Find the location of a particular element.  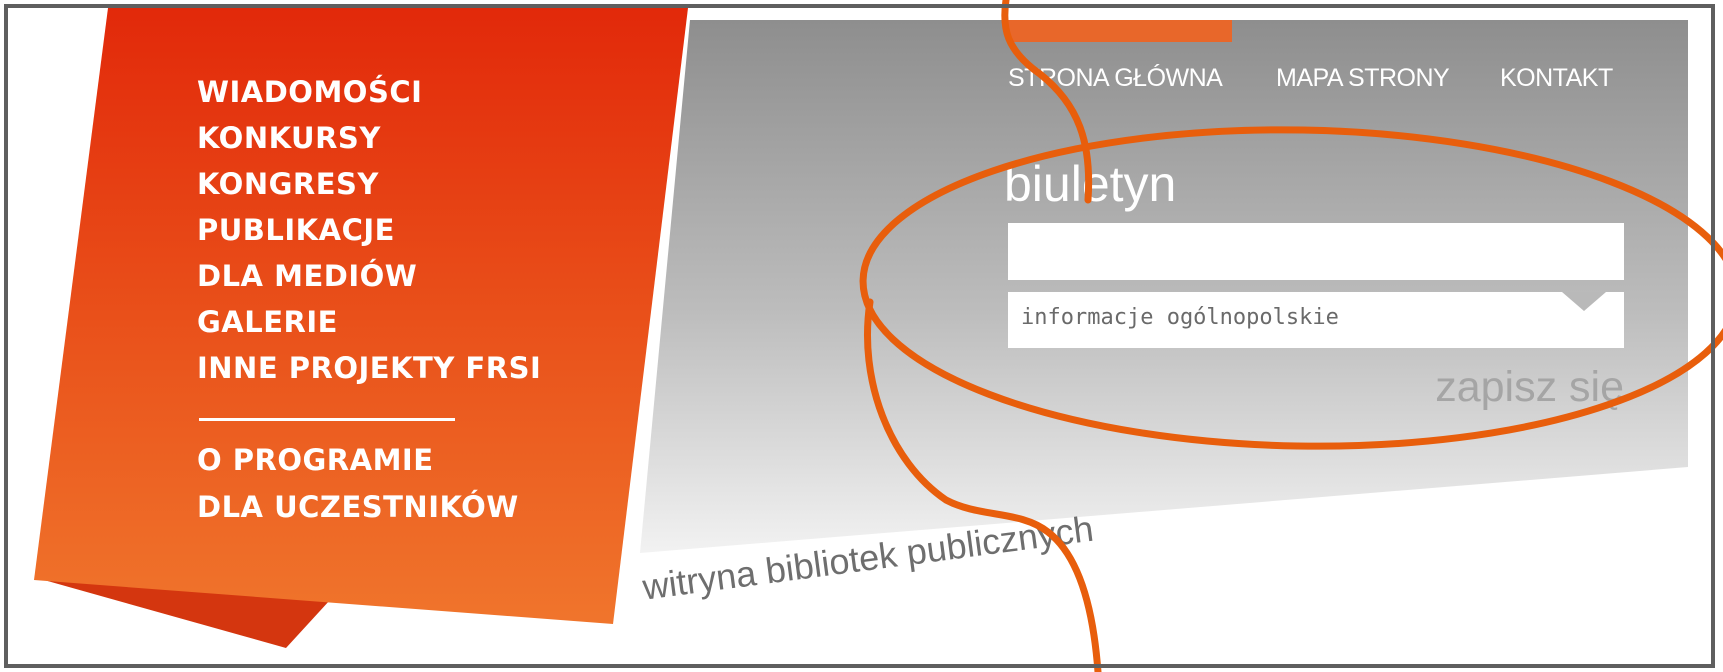

sidebar-item-dla-uczestnikow: DLA UCZESTNIKÓW is located at coordinates (358, 507).